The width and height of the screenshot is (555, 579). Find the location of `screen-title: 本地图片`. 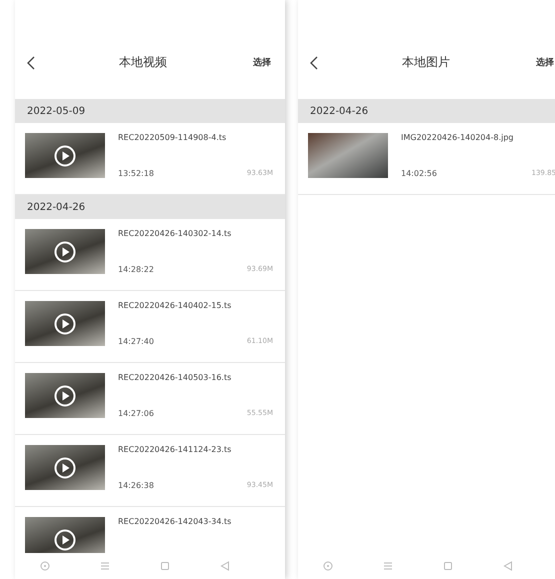

screen-title: 本地图片 is located at coordinates (426, 62).